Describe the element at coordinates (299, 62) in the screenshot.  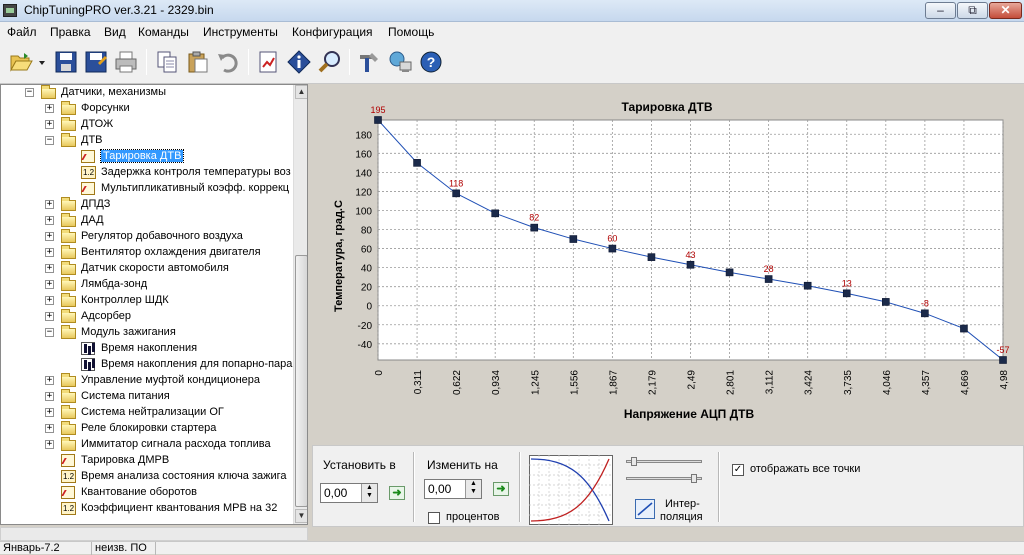
I see `info-icon` at that location.